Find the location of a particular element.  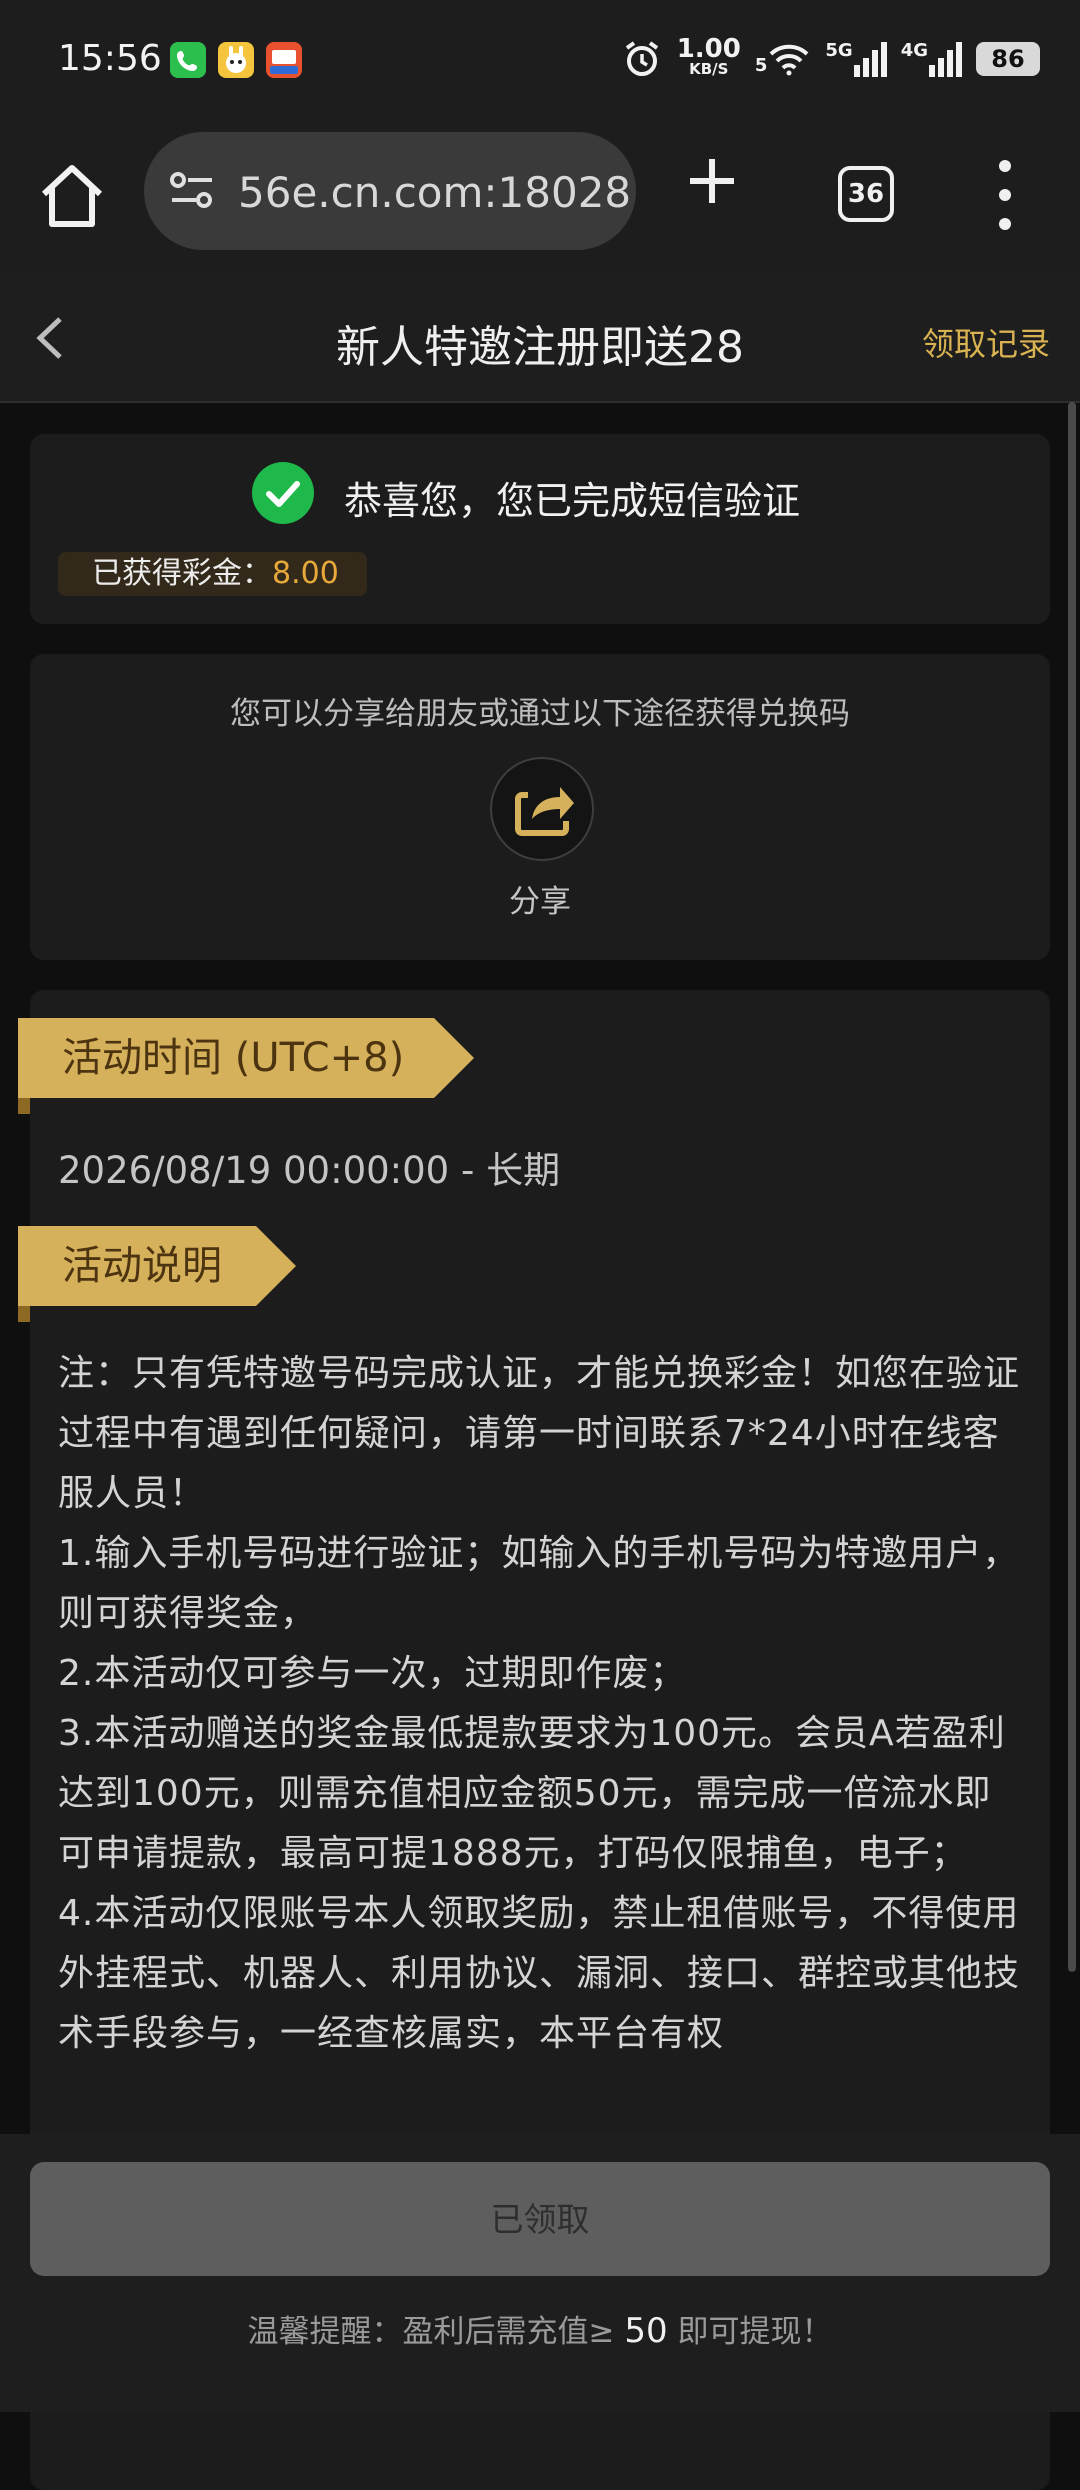

battery-indicator: 86 is located at coordinates (1008, 59).